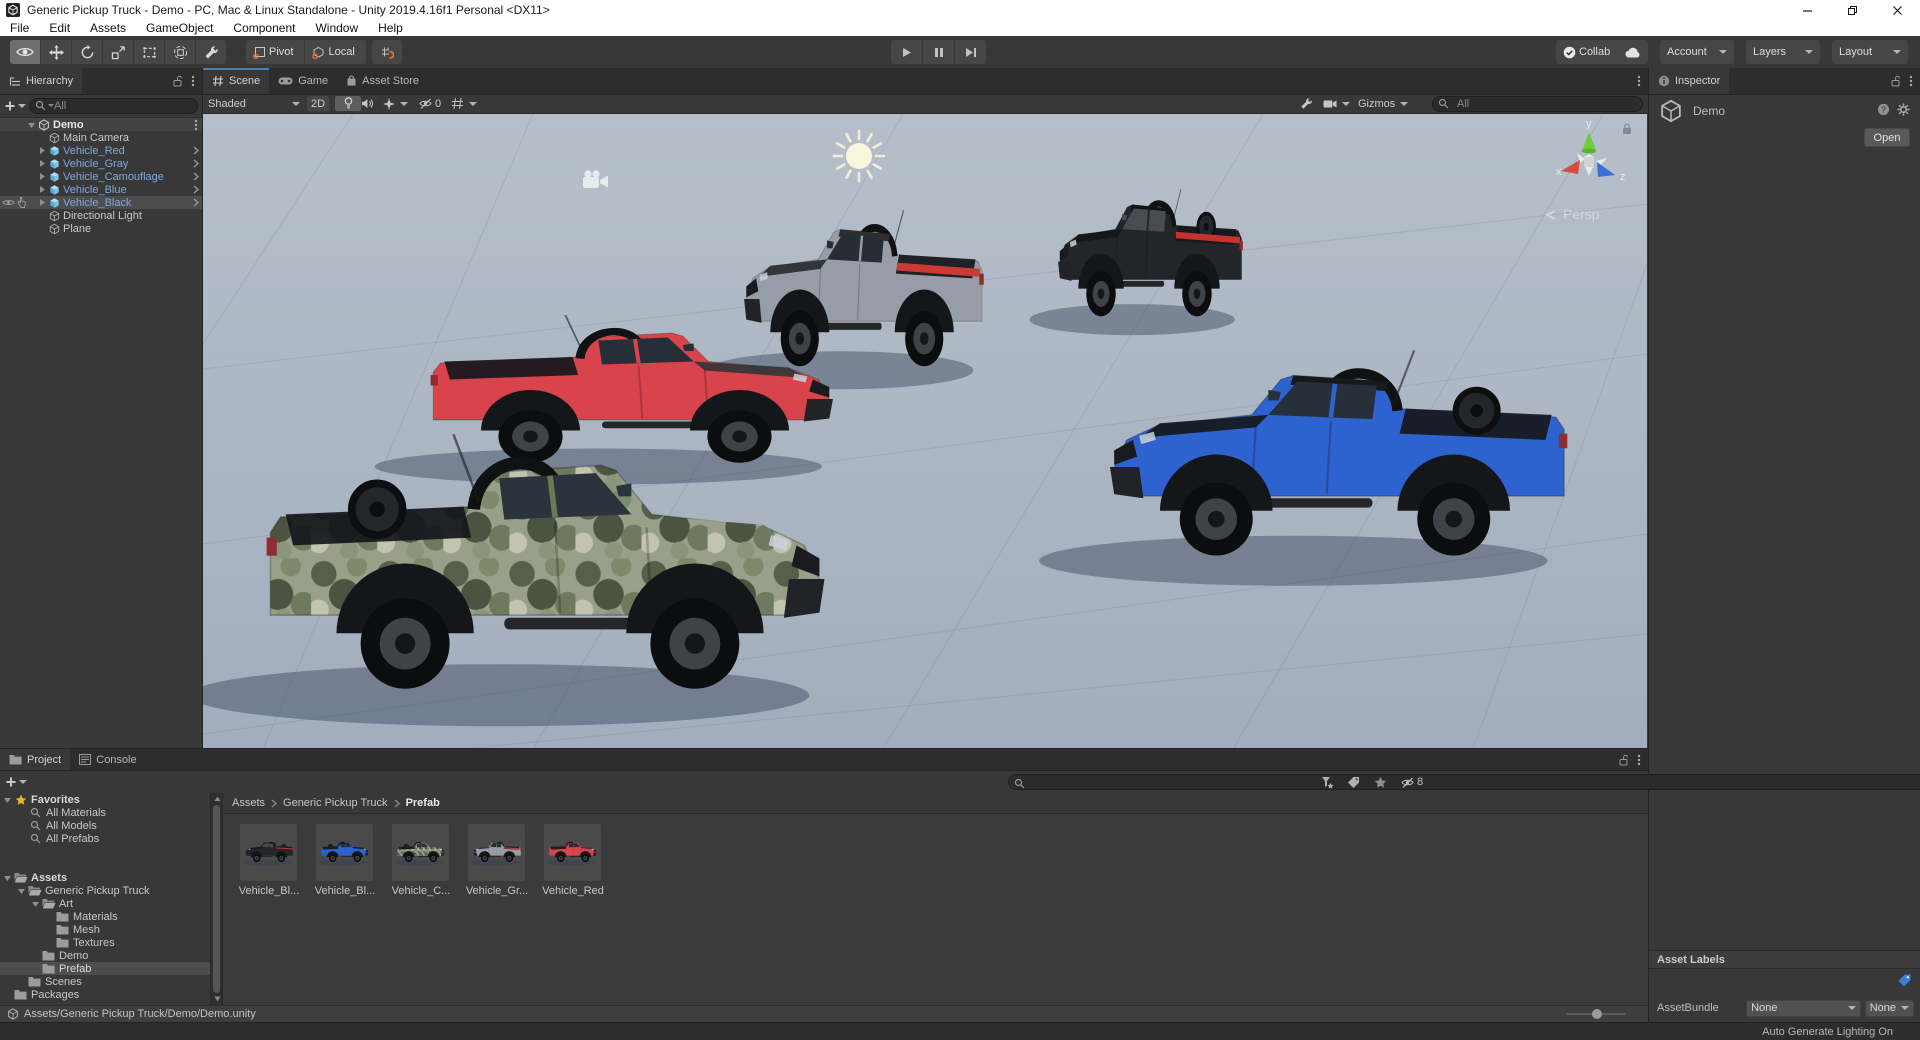  Describe the element at coordinates (101, 124) in the screenshot. I see `hierarchy-scene-row: Demo` at that location.